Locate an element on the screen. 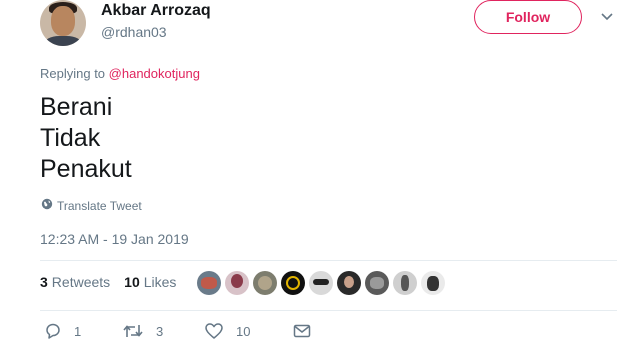 This screenshot has height=360, width=640. follow-button: Follow is located at coordinates (528, 17).